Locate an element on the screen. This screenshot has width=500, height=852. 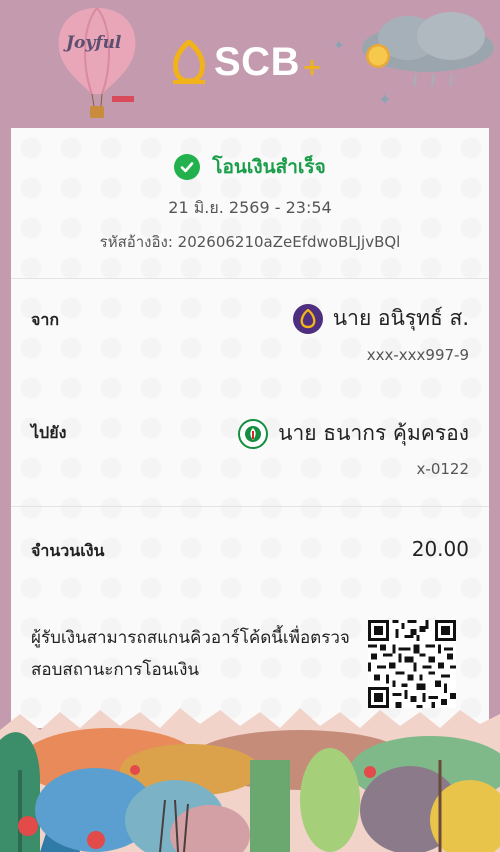
amount-label: จำนวนเงิน is located at coordinates (68, 550).